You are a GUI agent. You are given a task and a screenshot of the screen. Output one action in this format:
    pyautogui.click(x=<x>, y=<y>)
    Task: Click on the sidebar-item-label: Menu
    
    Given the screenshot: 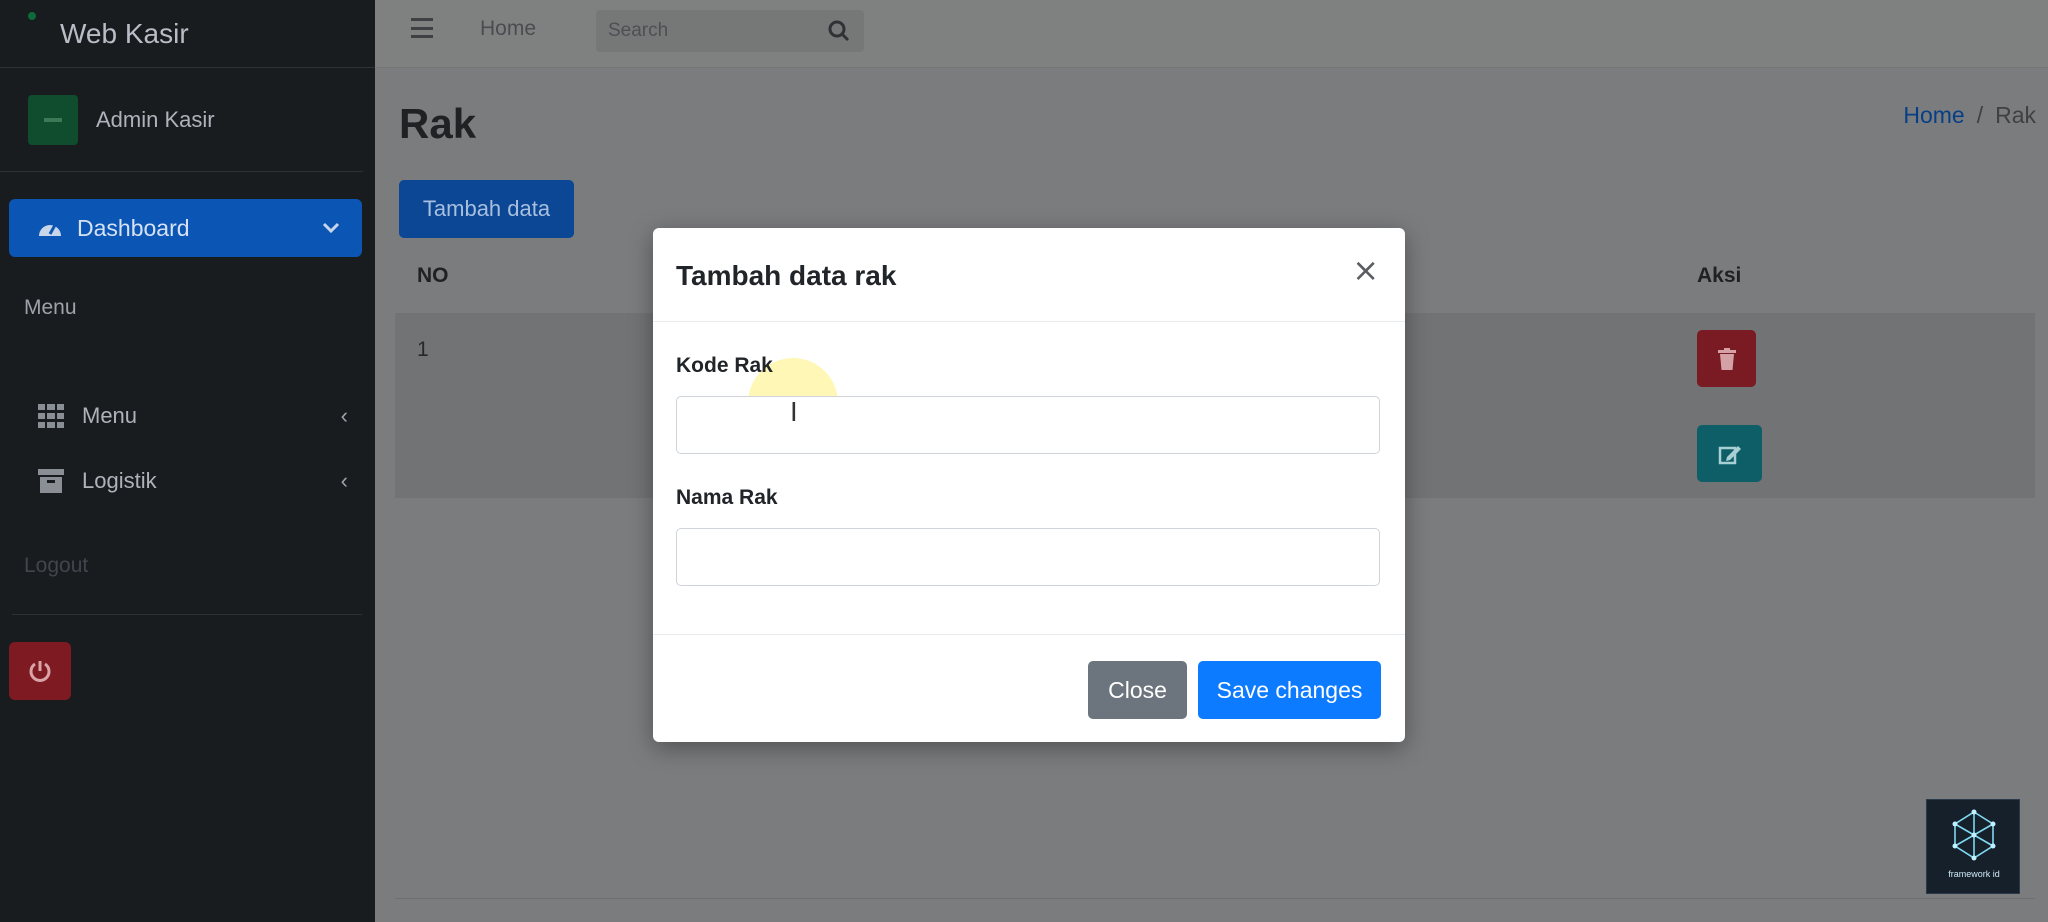 What is the action you would take?
    pyautogui.click(x=110, y=415)
    